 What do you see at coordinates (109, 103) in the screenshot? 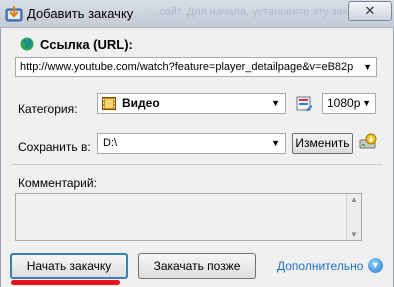
I see `film-icon` at bounding box center [109, 103].